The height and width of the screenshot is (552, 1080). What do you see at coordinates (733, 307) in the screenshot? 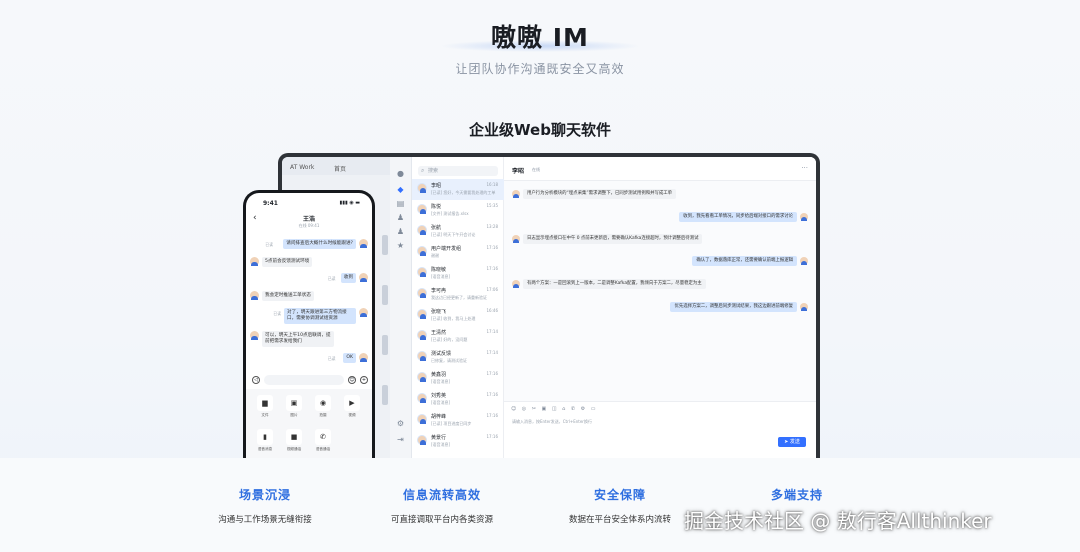
I see `chat-message: 优先选择方案二，调整后同步测试结果，我这边跟进前端修复` at bounding box center [733, 307].